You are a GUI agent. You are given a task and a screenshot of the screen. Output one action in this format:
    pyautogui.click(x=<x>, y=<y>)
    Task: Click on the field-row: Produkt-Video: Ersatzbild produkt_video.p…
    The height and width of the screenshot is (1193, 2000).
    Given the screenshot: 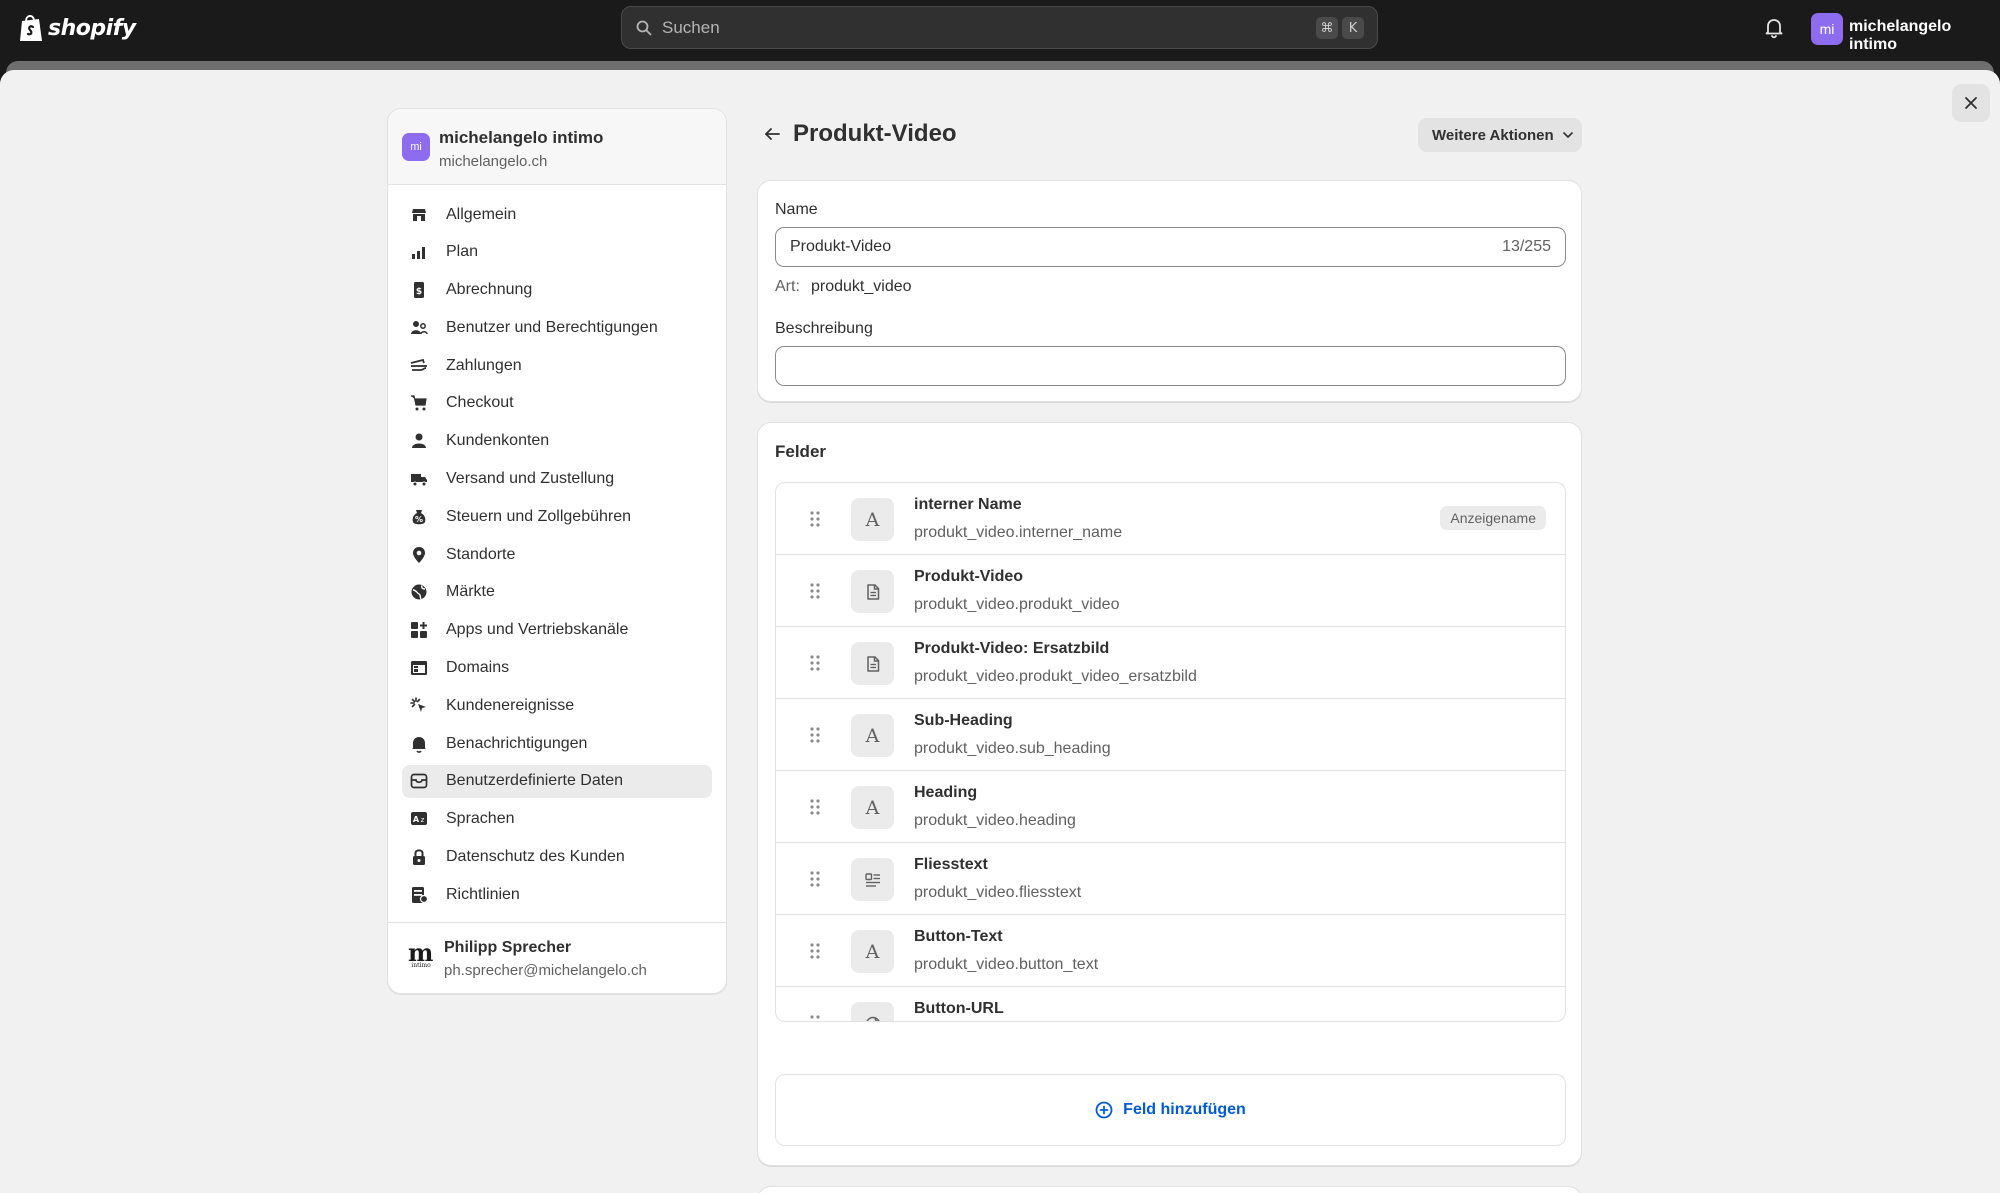 What is the action you would take?
    pyautogui.click(x=1170, y=663)
    